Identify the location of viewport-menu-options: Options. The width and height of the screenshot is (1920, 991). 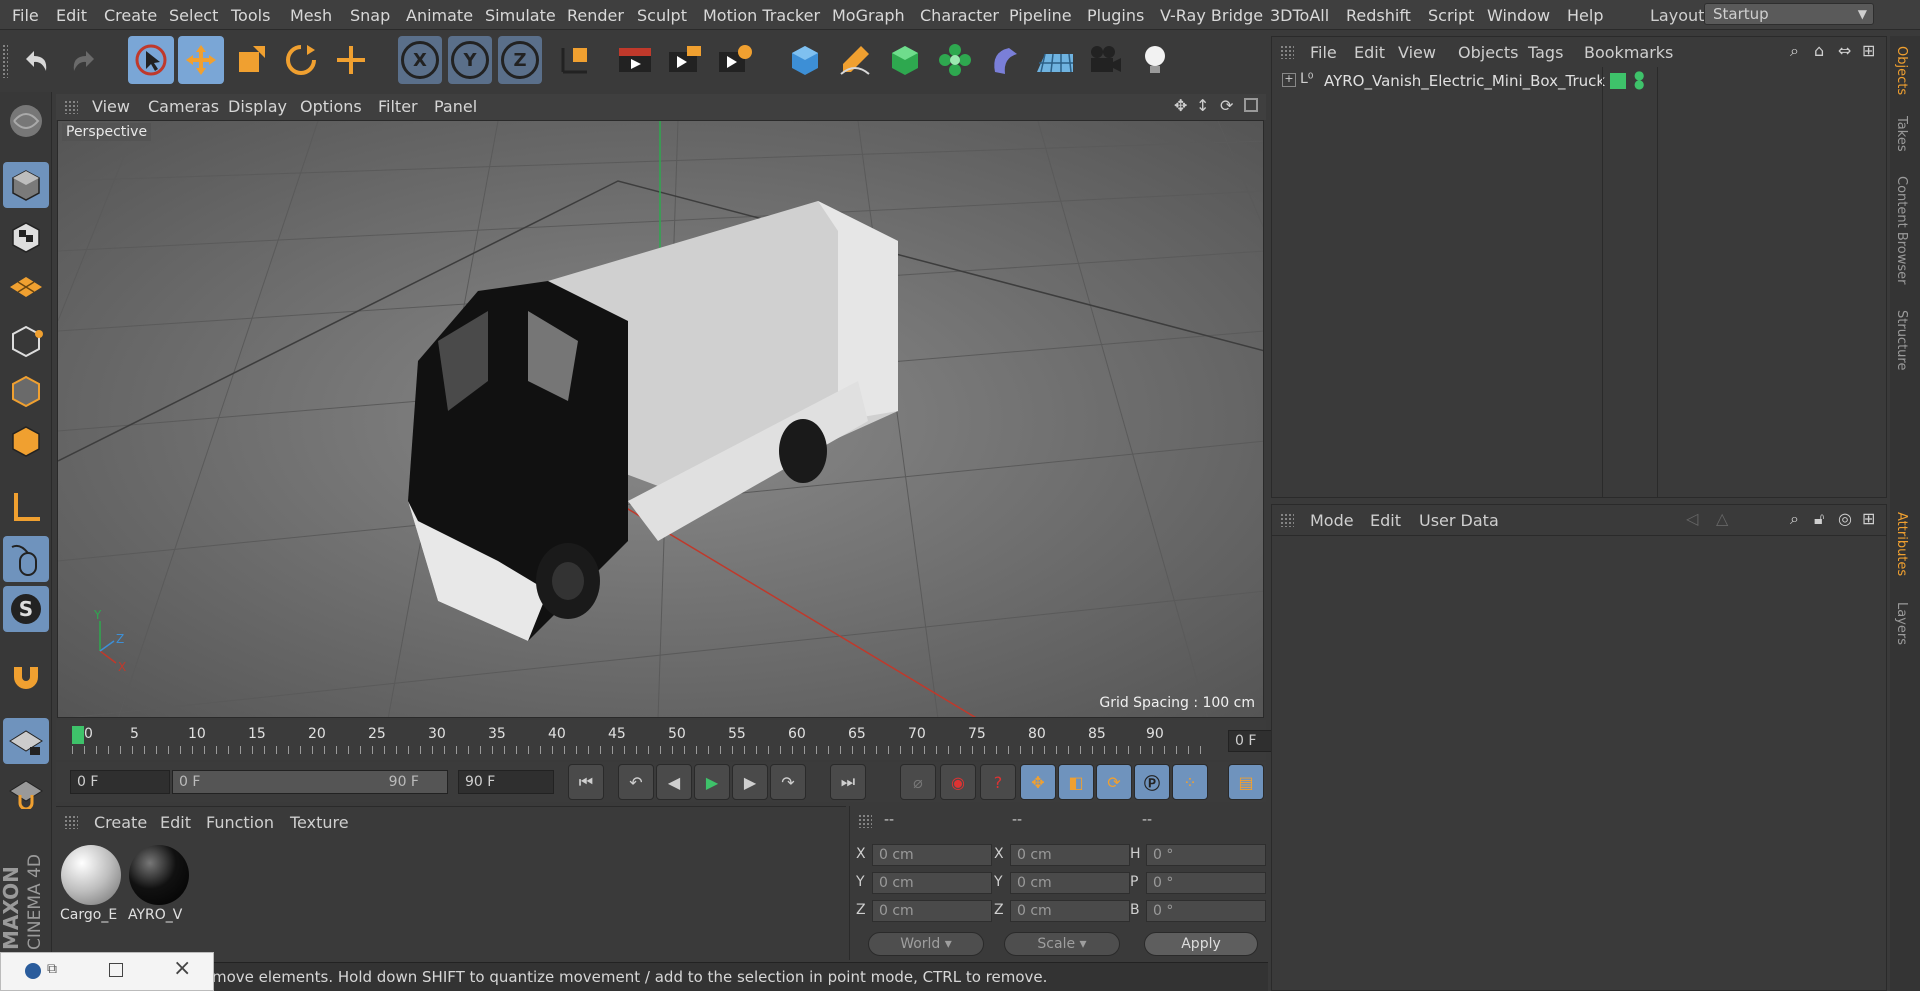
(331, 106).